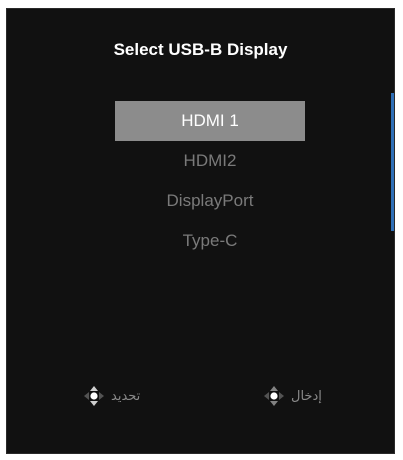 The height and width of the screenshot is (460, 403). I want to click on hint-enter: إدخال, so click(292, 396).